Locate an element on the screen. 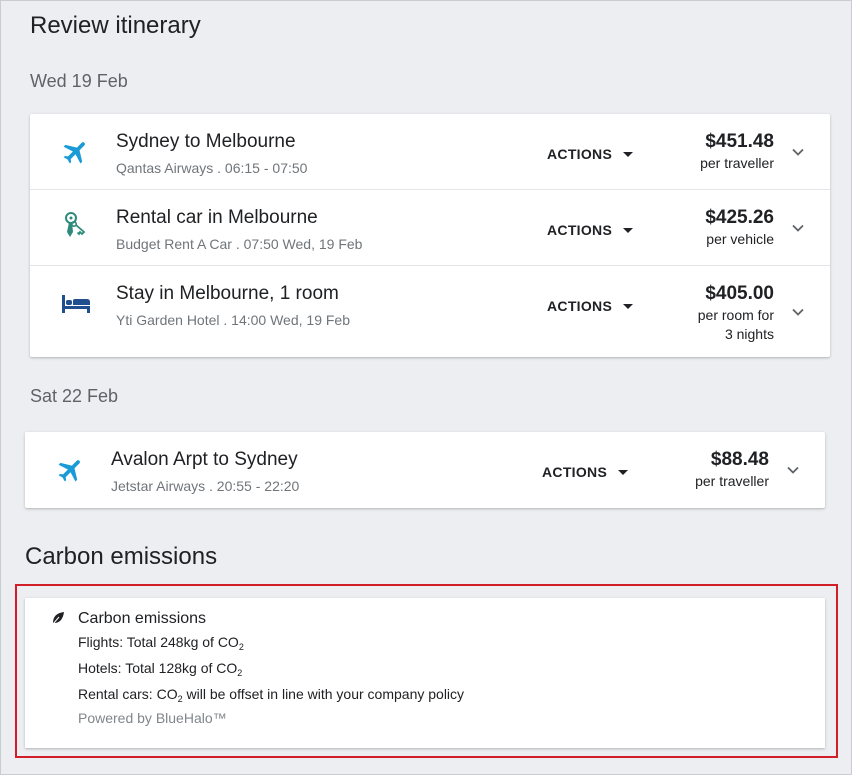 The width and height of the screenshot is (852, 775). price: $451.48 is located at coordinates (739, 141).